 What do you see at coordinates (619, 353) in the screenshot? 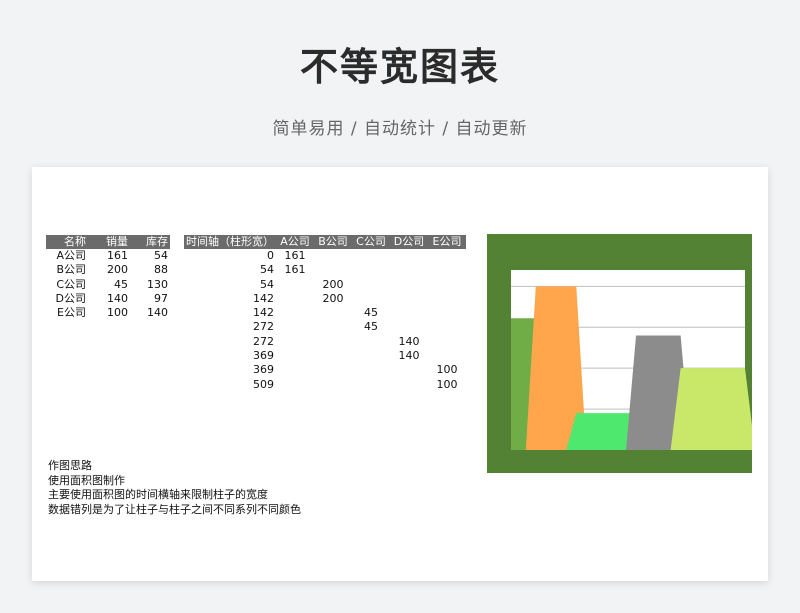
I see `area-chart` at bounding box center [619, 353].